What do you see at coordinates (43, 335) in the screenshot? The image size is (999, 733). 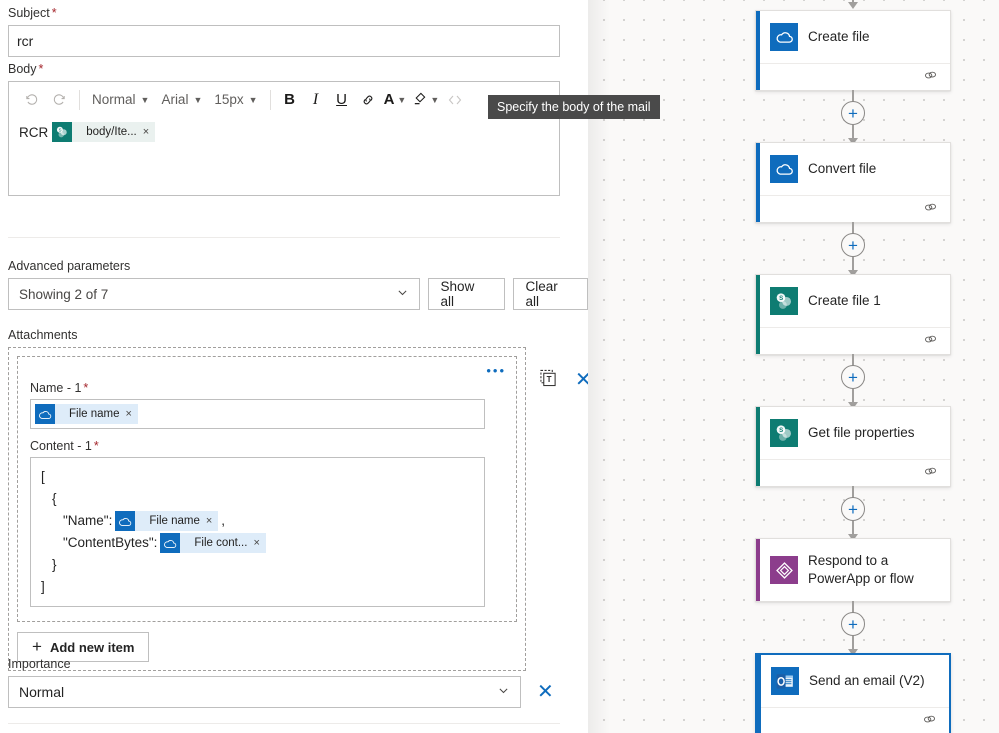 I see `attachments-label: Attachments` at bounding box center [43, 335].